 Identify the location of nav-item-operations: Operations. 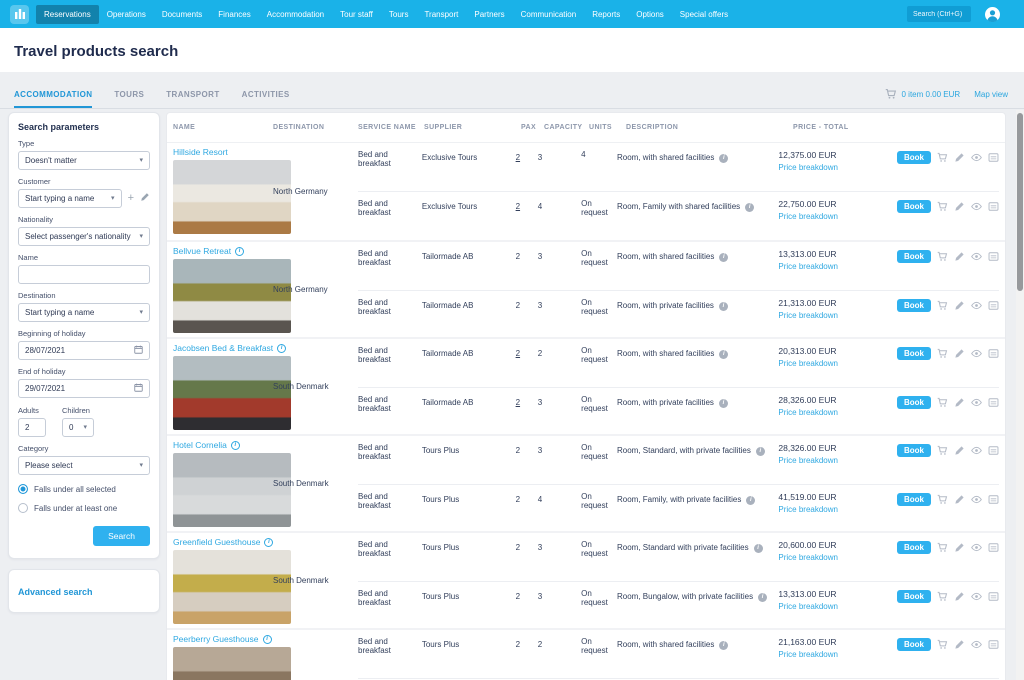
(126, 14).